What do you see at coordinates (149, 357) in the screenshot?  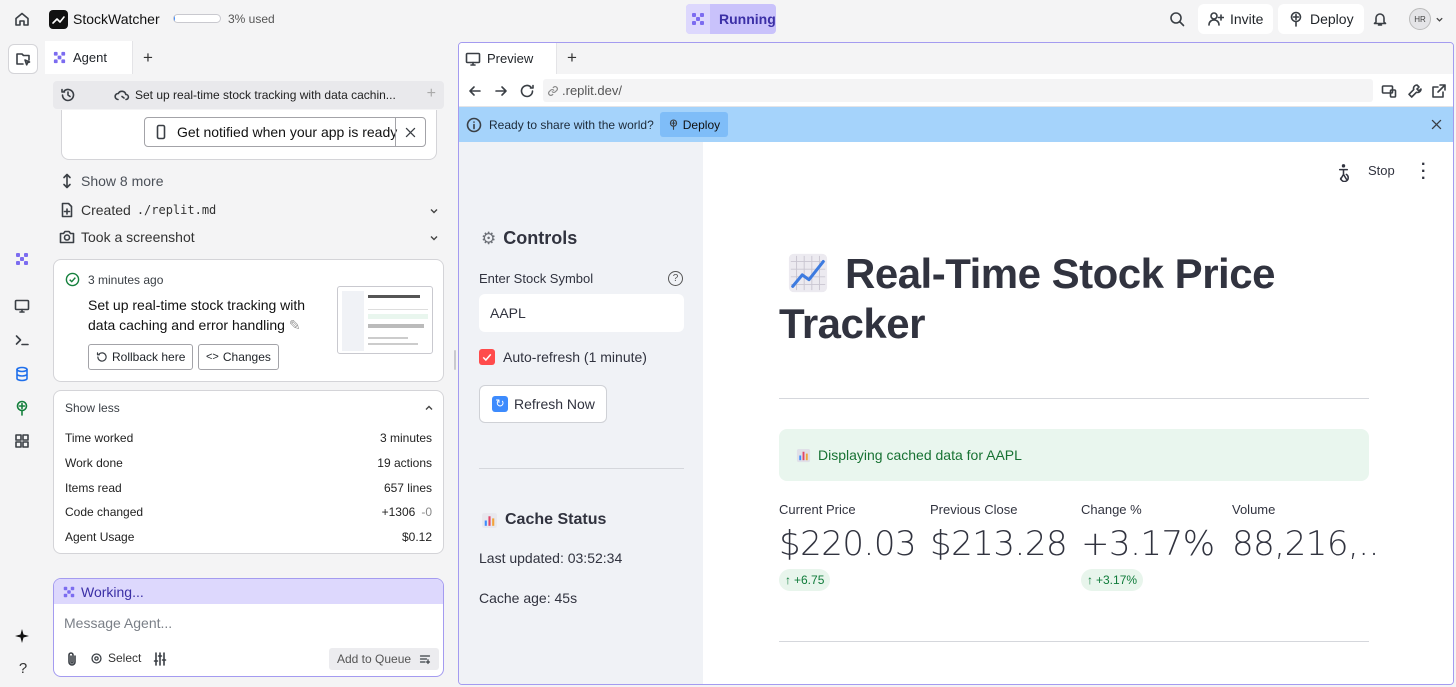 I see `rollback-label: Rollback here` at bounding box center [149, 357].